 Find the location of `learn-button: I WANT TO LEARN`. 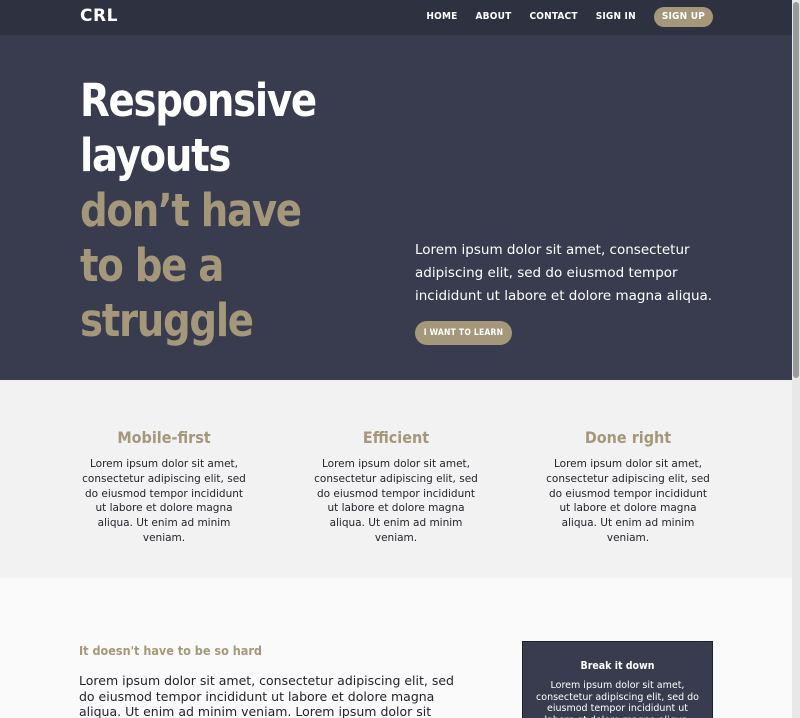

learn-button: I WANT TO LEARN is located at coordinates (463, 333).